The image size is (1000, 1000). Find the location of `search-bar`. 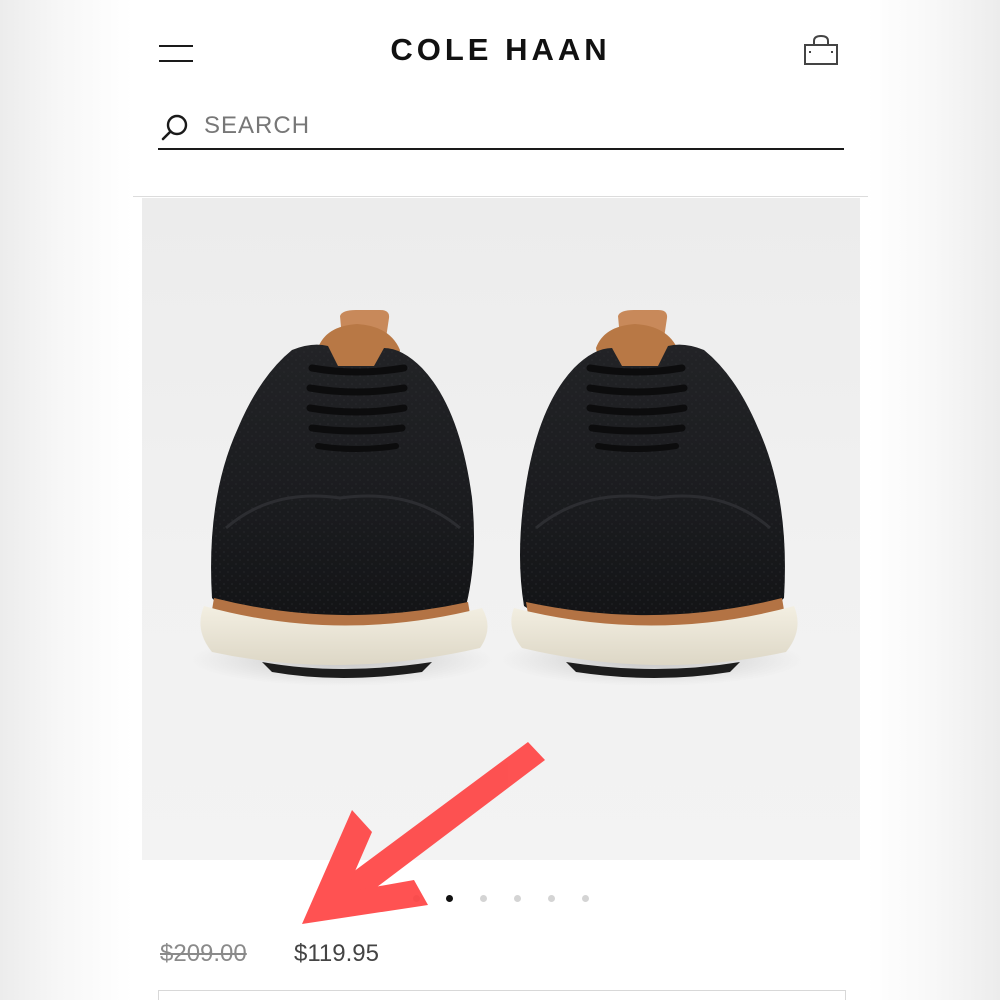

search-bar is located at coordinates (501, 128).